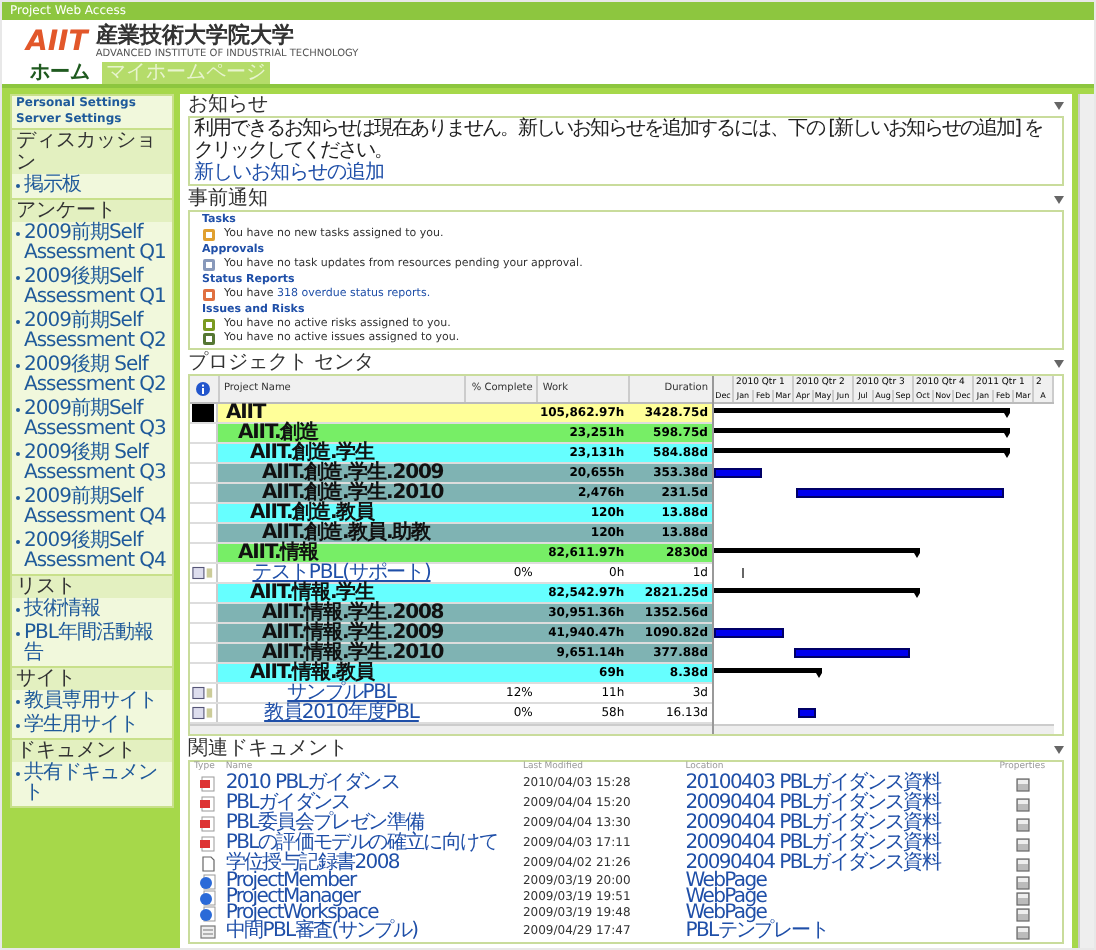 The height and width of the screenshot is (950, 1096). Describe the element at coordinates (834, 932) in the screenshot. I see `location-link: PBLテンプレート` at that location.